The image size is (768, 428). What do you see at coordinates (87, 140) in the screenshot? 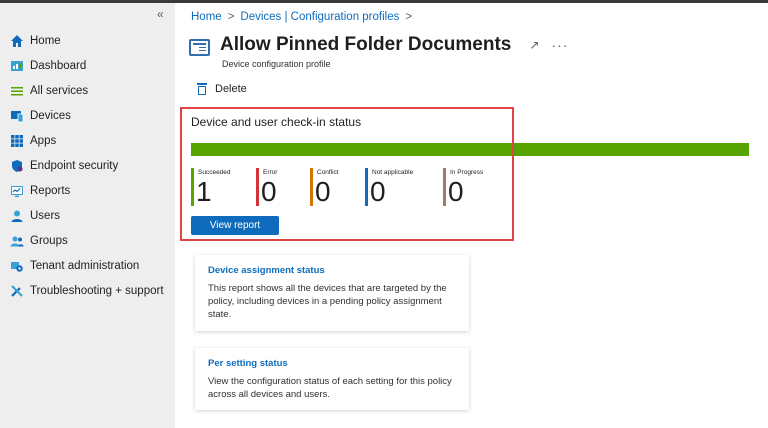
I see `sidebar-item-apps: Apps` at bounding box center [87, 140].